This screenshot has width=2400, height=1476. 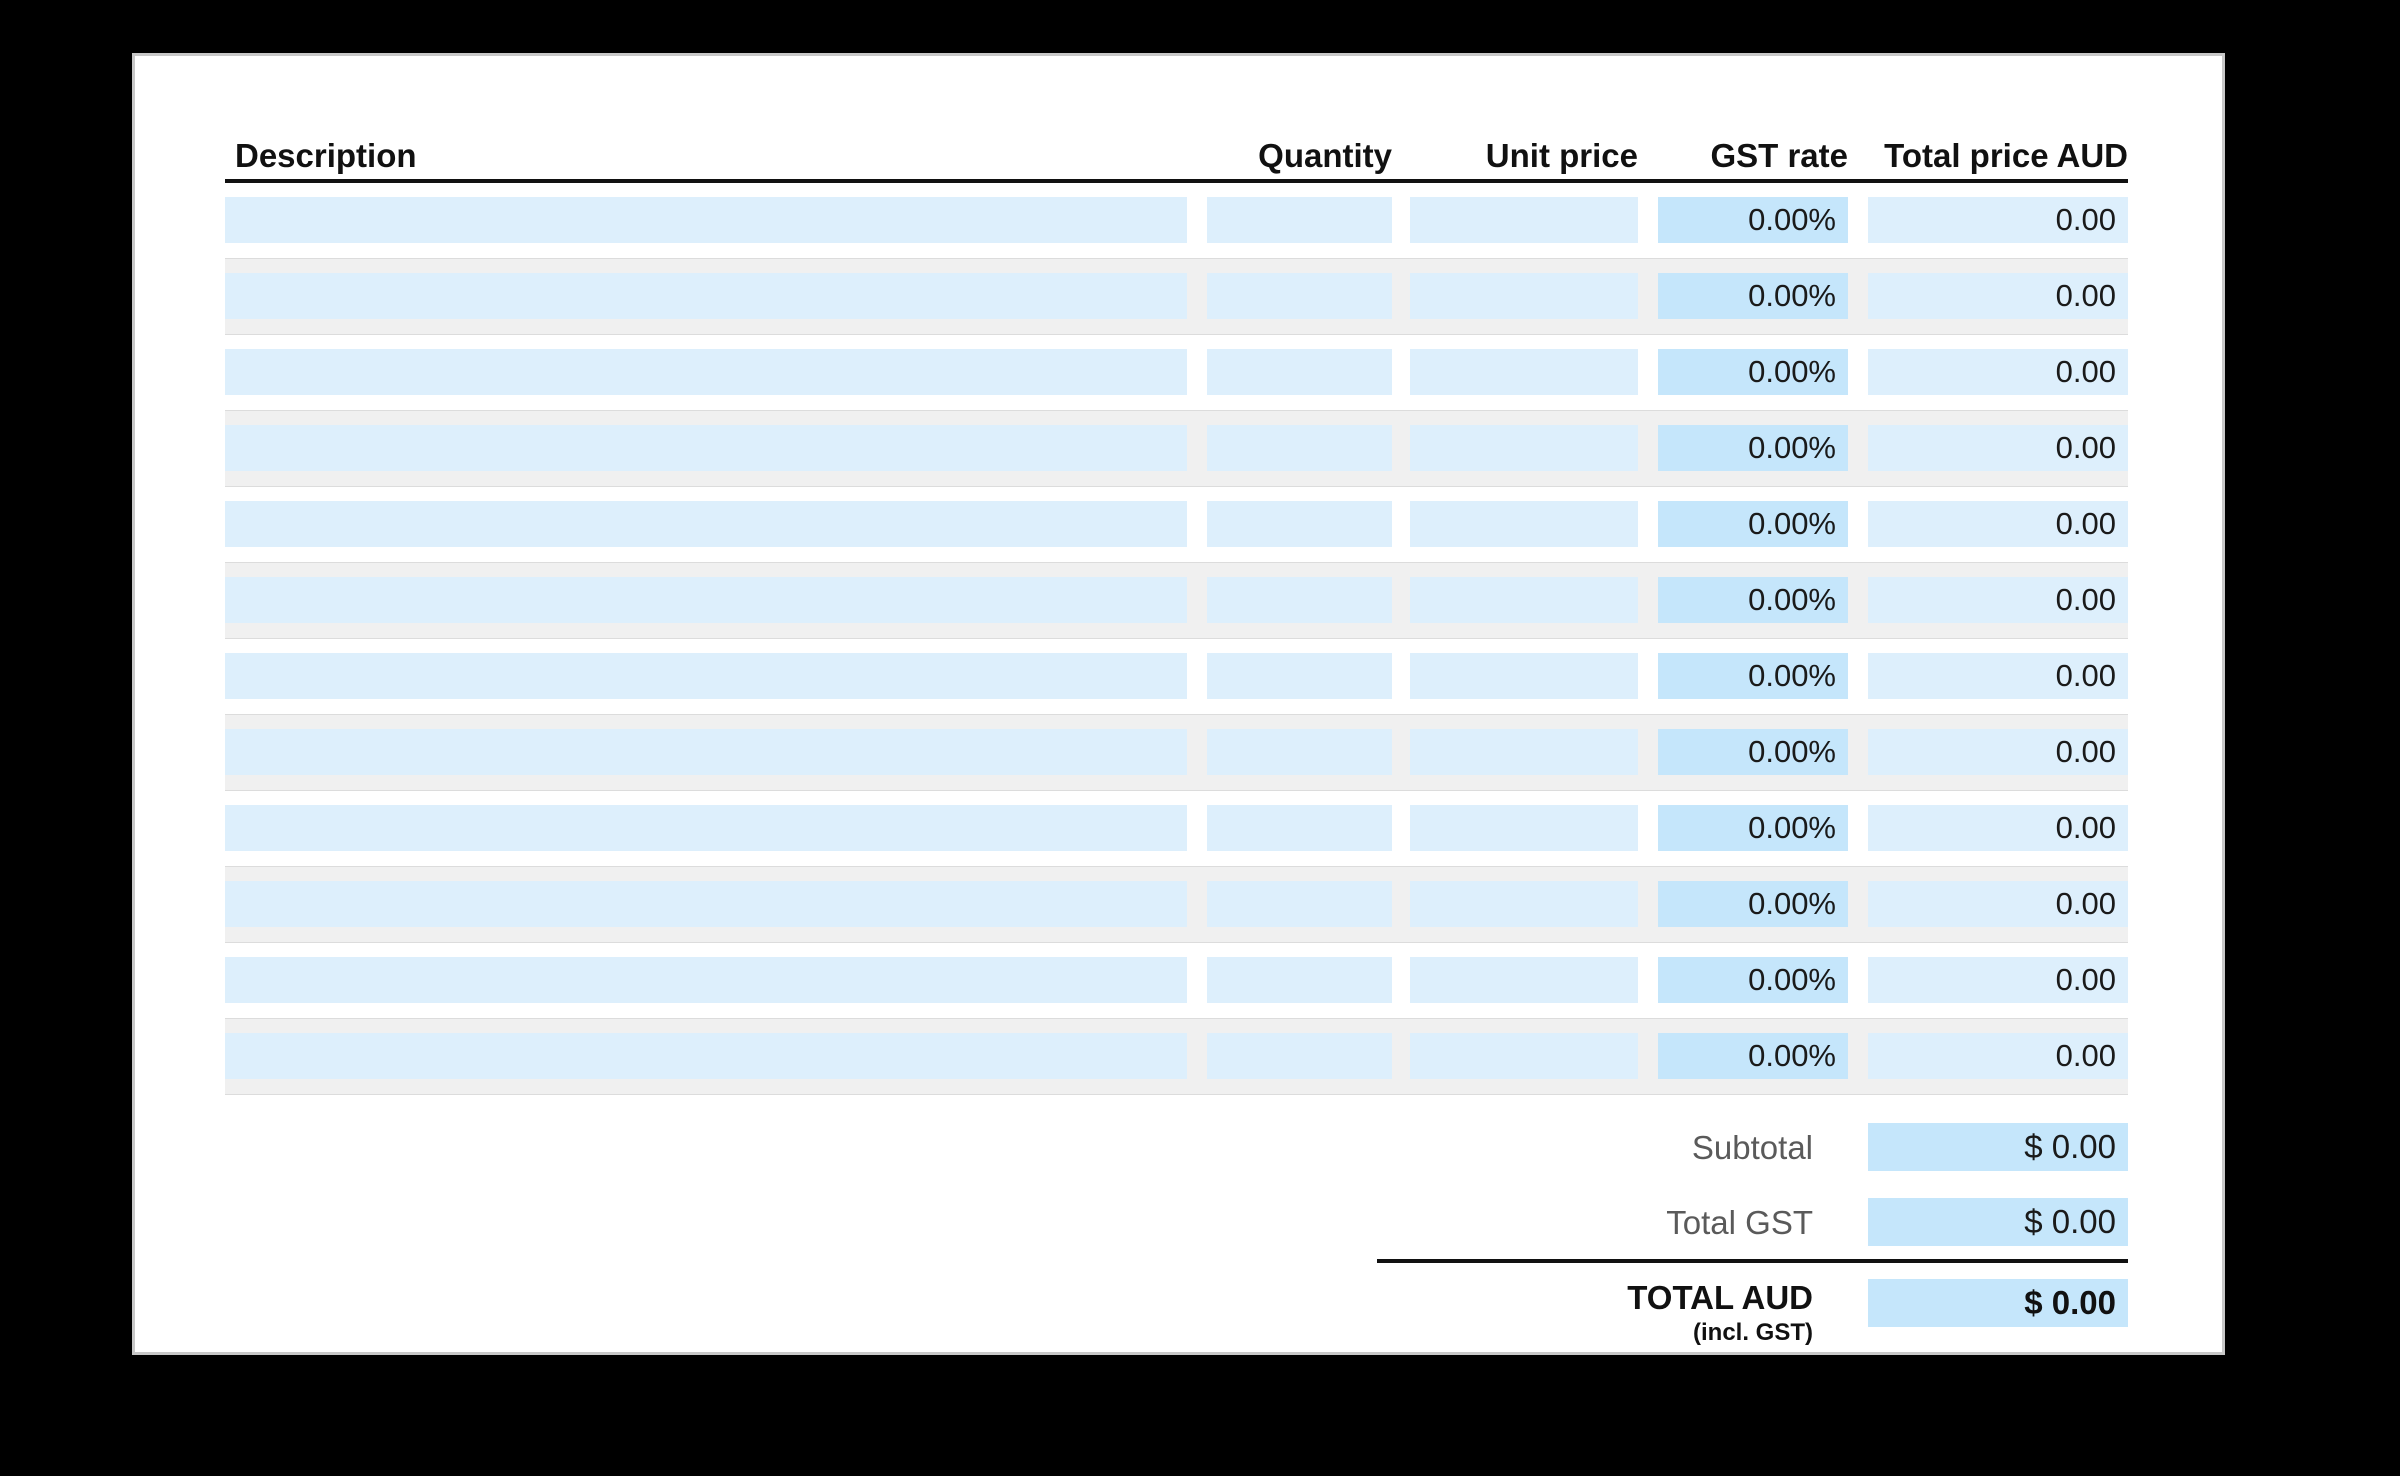 What do you see at coordinates (1176, 1146) in the screenshot?
I see `subtotal-row: Subtotal $ 0.00` at bounding box center [1176, 1146].